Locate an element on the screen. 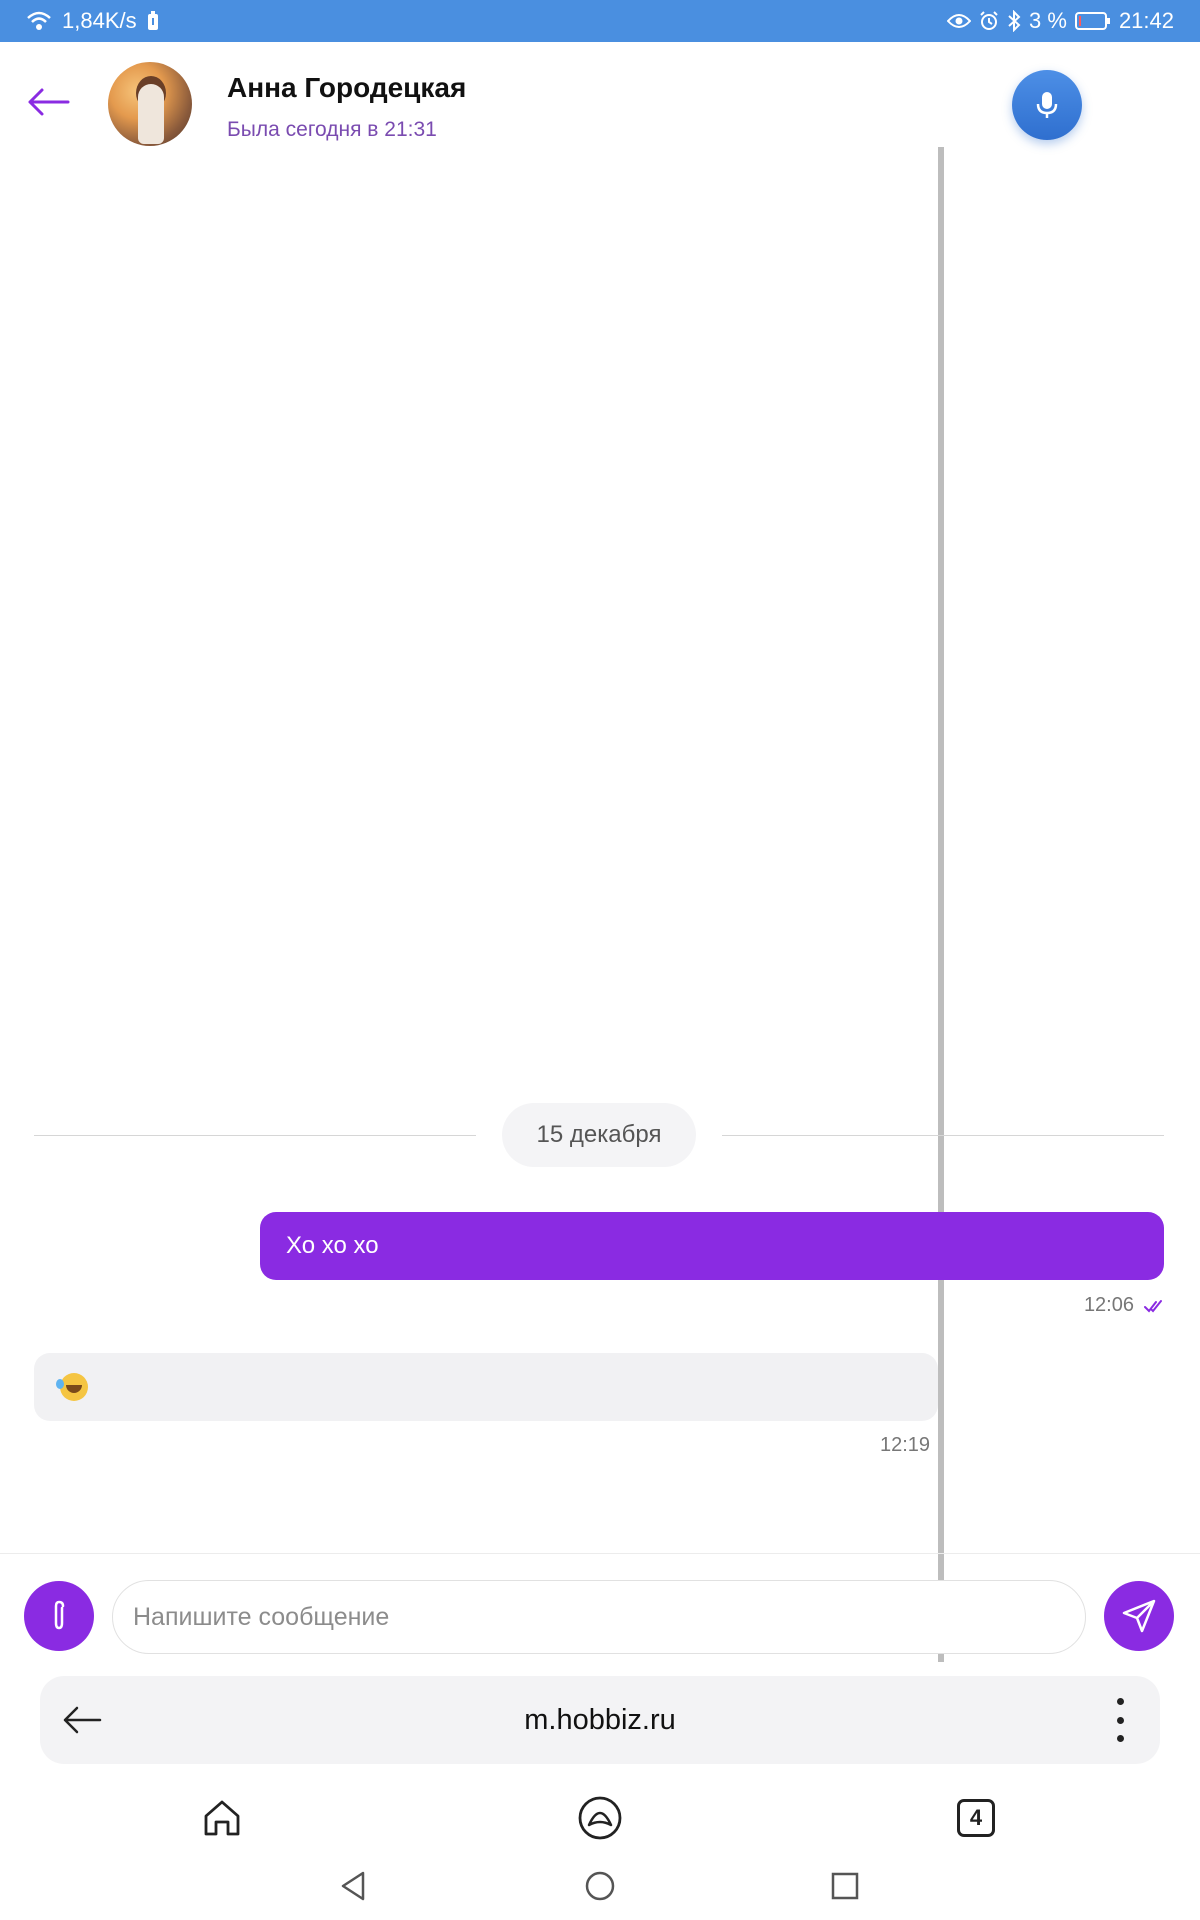 The height and width of the screenshot is (1920, 1200). browser-address-bar: m.hobbiz.ru is located at coordinates (600, 1720).